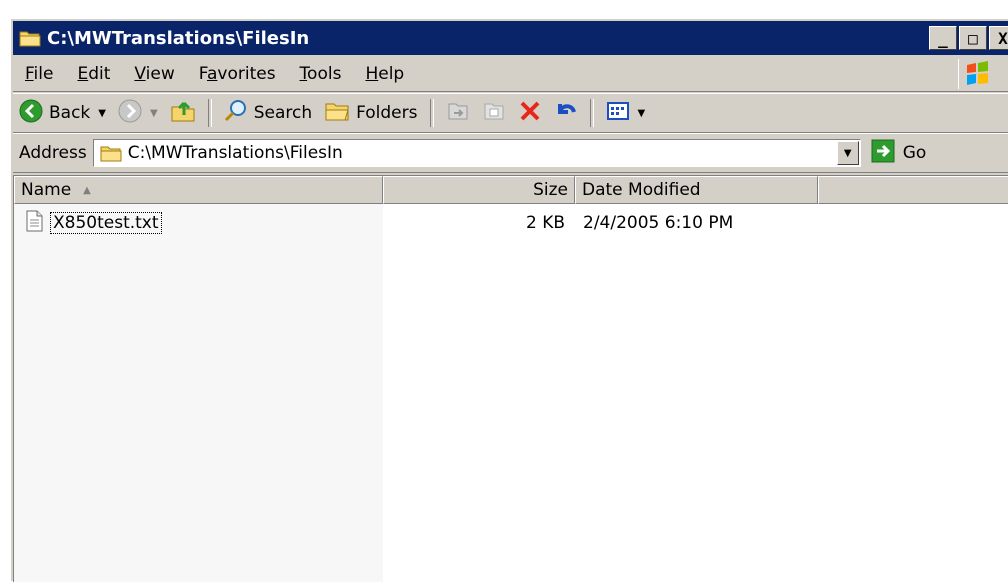 The image size is (1008, 582). I want to click on column-header-name: Name ▲, so click(198, 190).